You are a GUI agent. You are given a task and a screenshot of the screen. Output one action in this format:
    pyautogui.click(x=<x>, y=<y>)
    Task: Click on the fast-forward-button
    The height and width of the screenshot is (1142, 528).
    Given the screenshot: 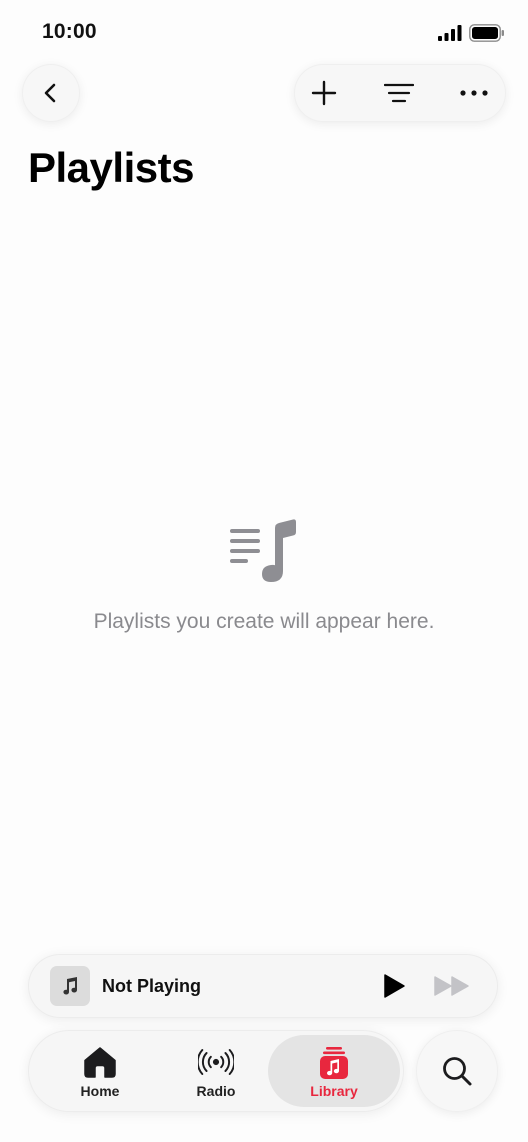 What is the action you would take?
    pyautogui.click(x=452, y=986)
    